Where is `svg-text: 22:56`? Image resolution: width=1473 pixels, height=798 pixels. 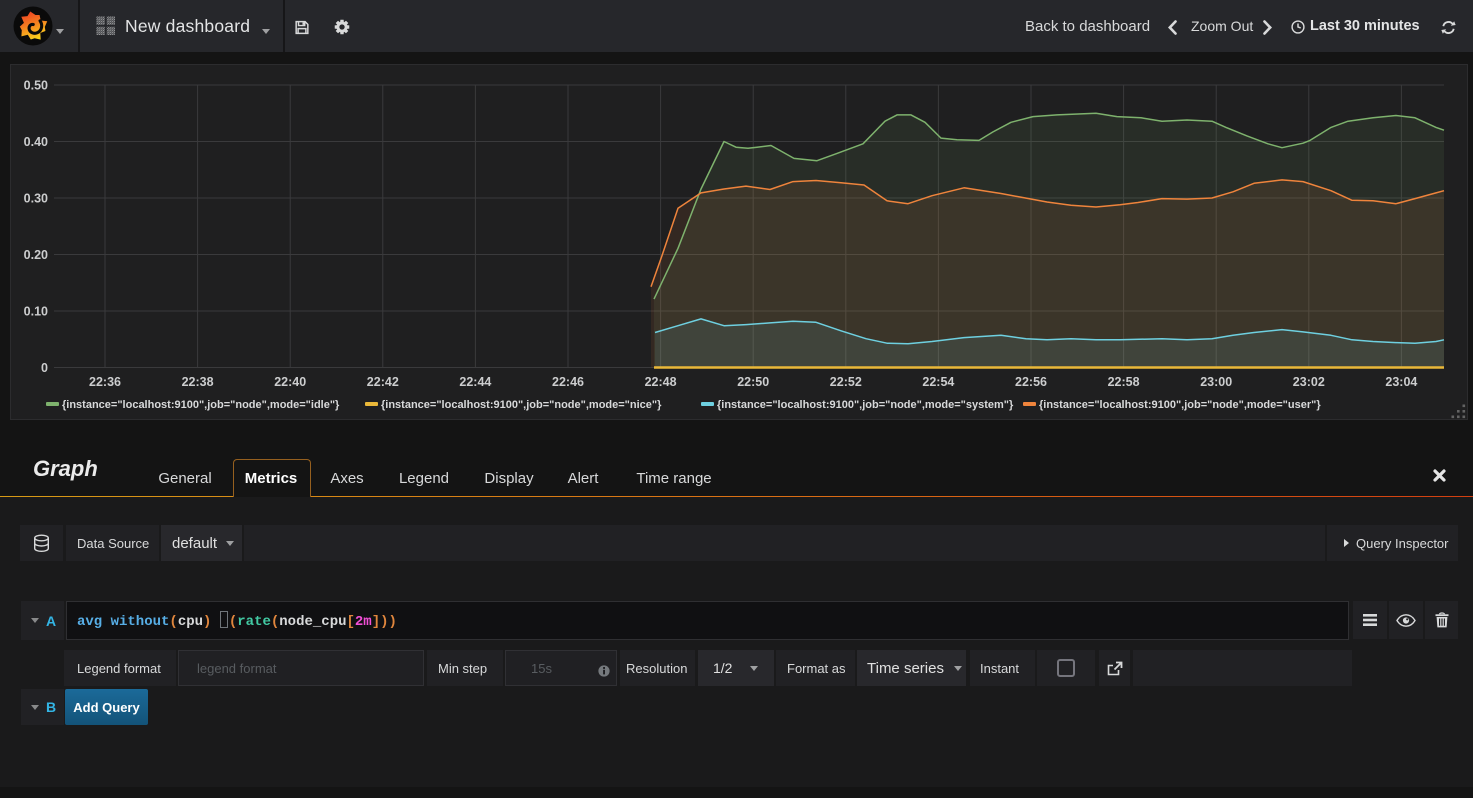
svg-text: 22:56 is located at coordinates (1031, 382).